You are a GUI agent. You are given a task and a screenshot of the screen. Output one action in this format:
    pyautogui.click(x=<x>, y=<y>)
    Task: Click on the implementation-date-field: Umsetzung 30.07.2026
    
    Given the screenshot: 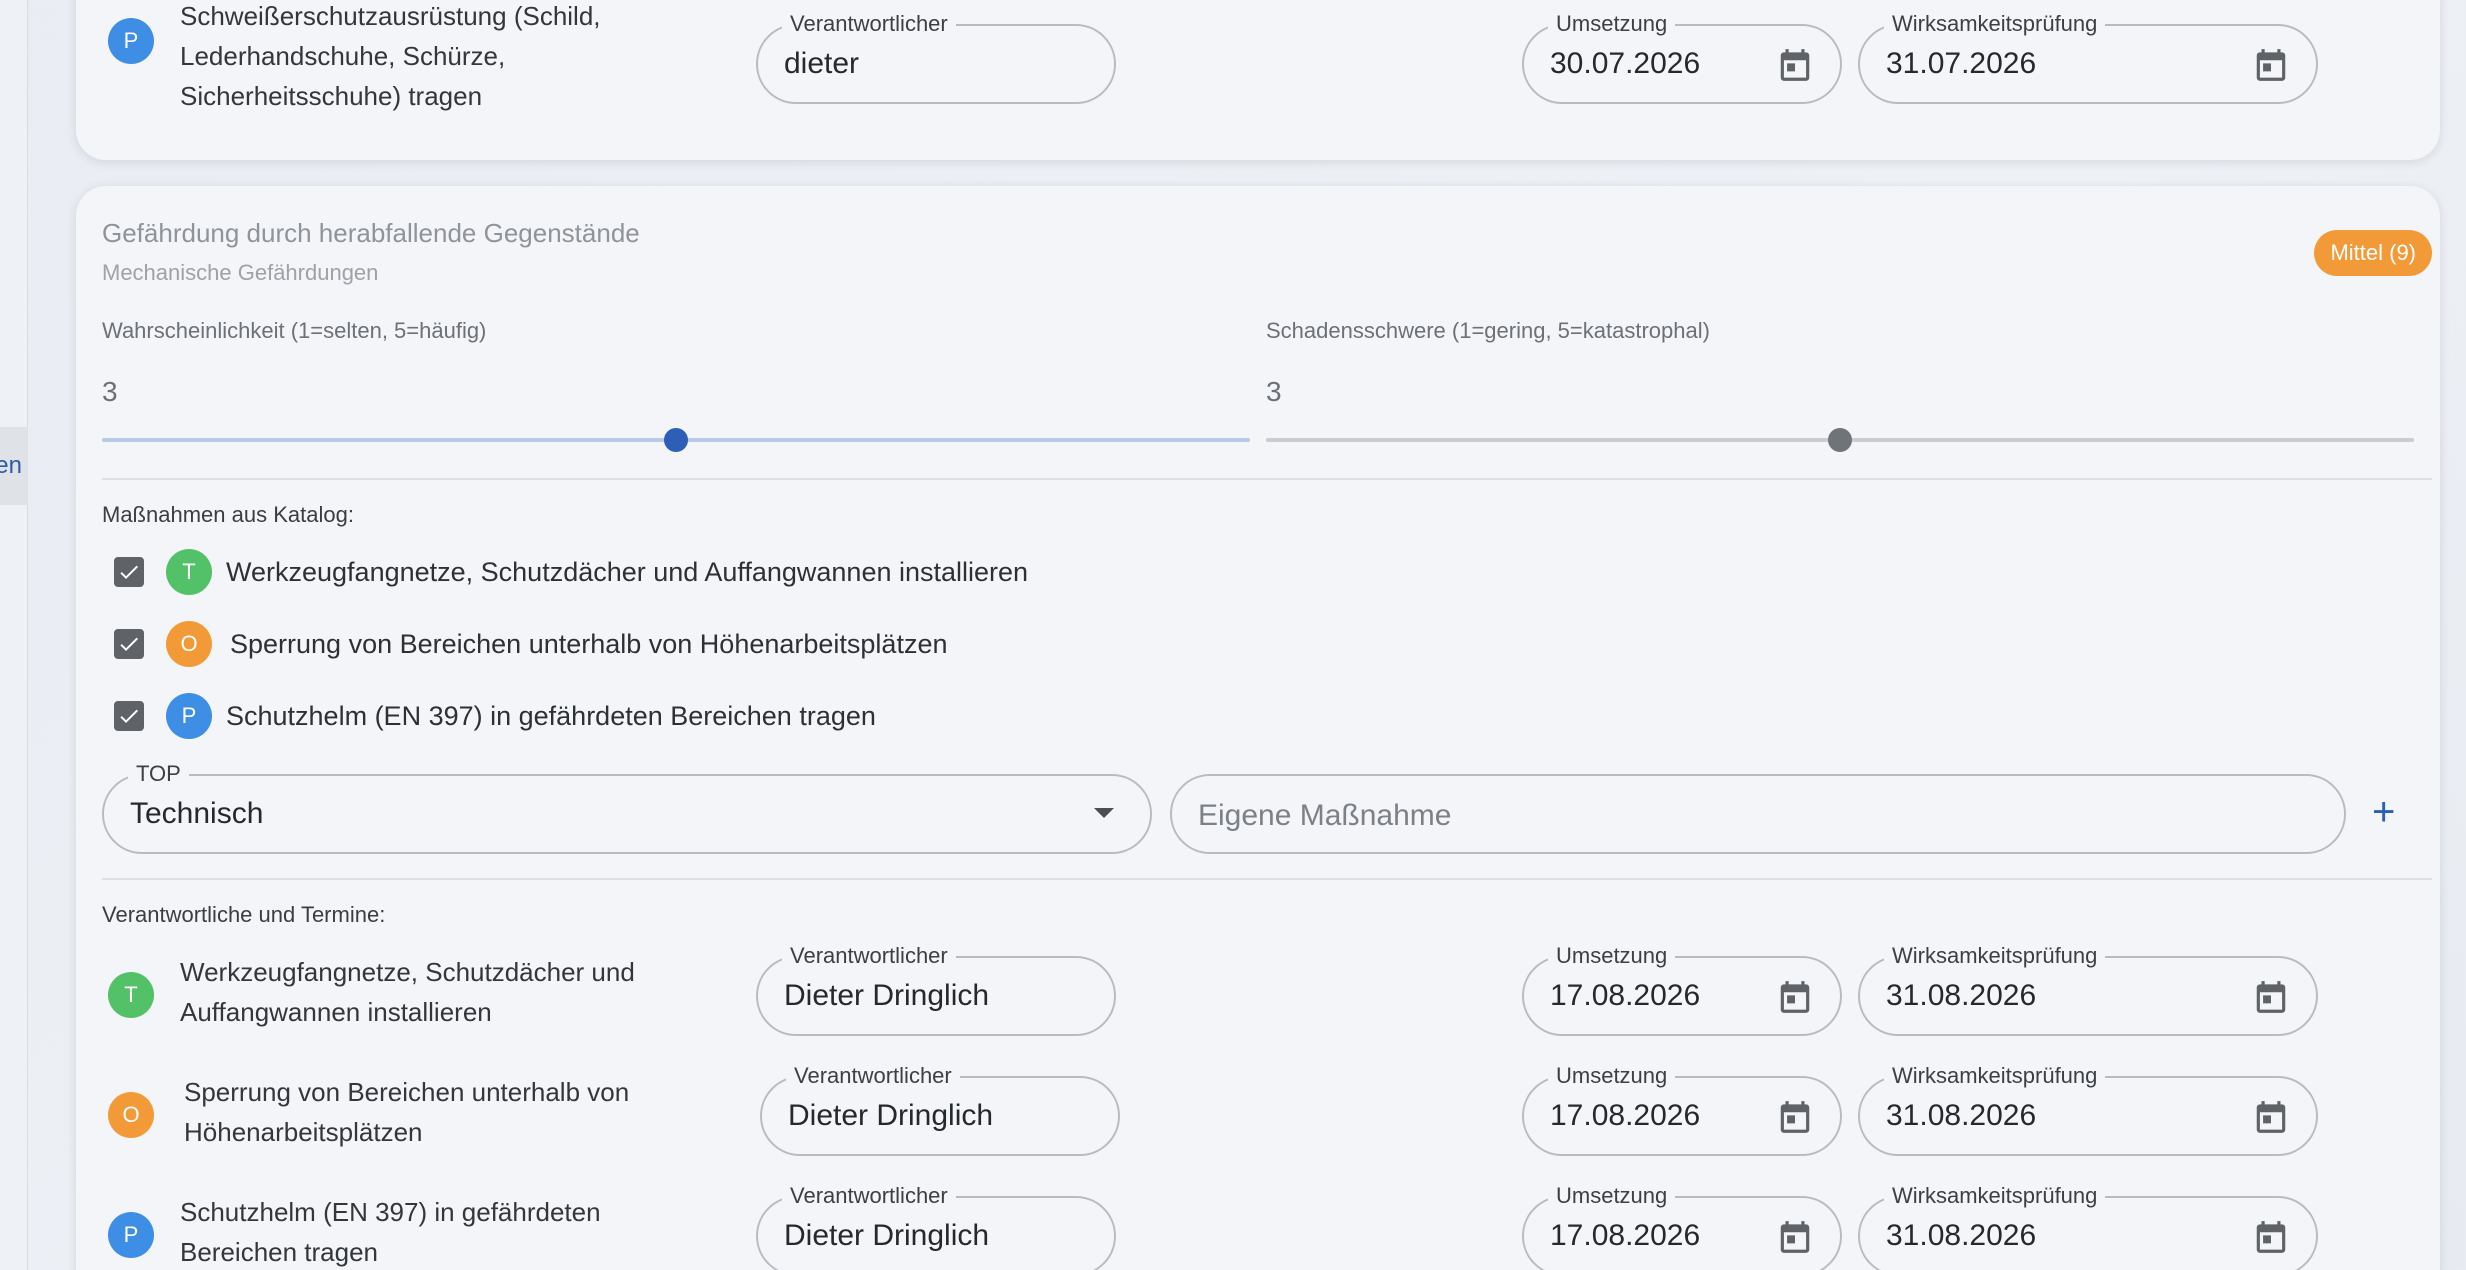 What is the action you would take?
    pyautogui.click(x=1682, y=57)
    